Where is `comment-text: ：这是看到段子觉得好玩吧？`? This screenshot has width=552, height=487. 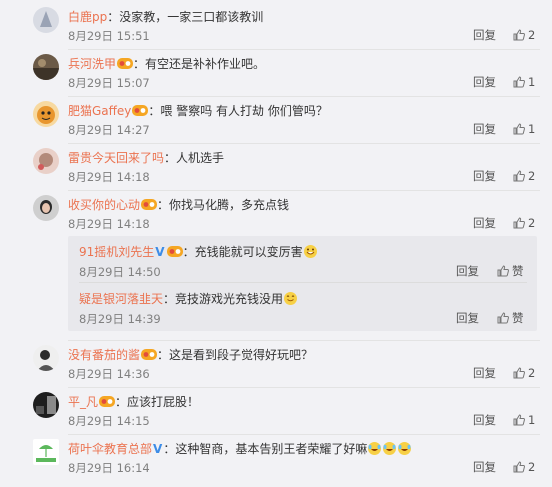 comment-text: ：这是看到段子觉得好玩吧？ is located at coordinates (235, 355).